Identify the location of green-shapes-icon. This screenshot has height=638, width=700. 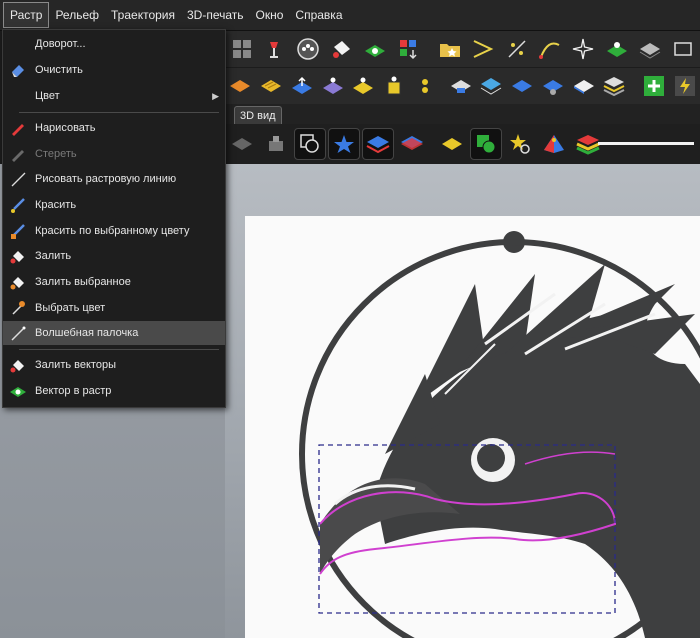
(486, 144).